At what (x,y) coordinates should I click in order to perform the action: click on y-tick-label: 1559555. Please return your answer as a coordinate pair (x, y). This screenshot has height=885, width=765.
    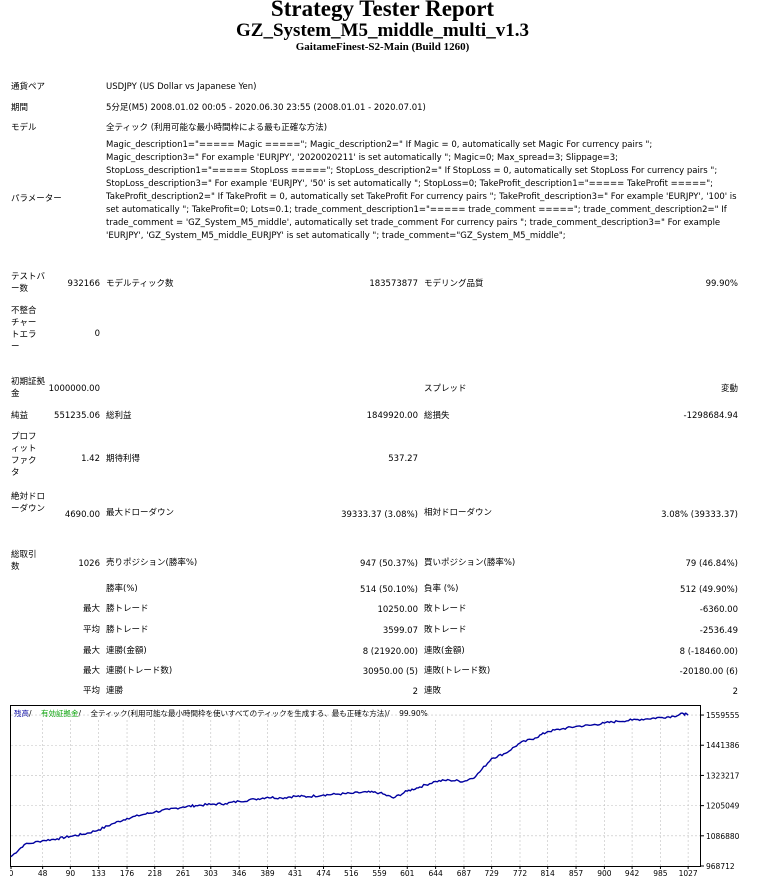
    Looking at the image, I should click on (723, 715).